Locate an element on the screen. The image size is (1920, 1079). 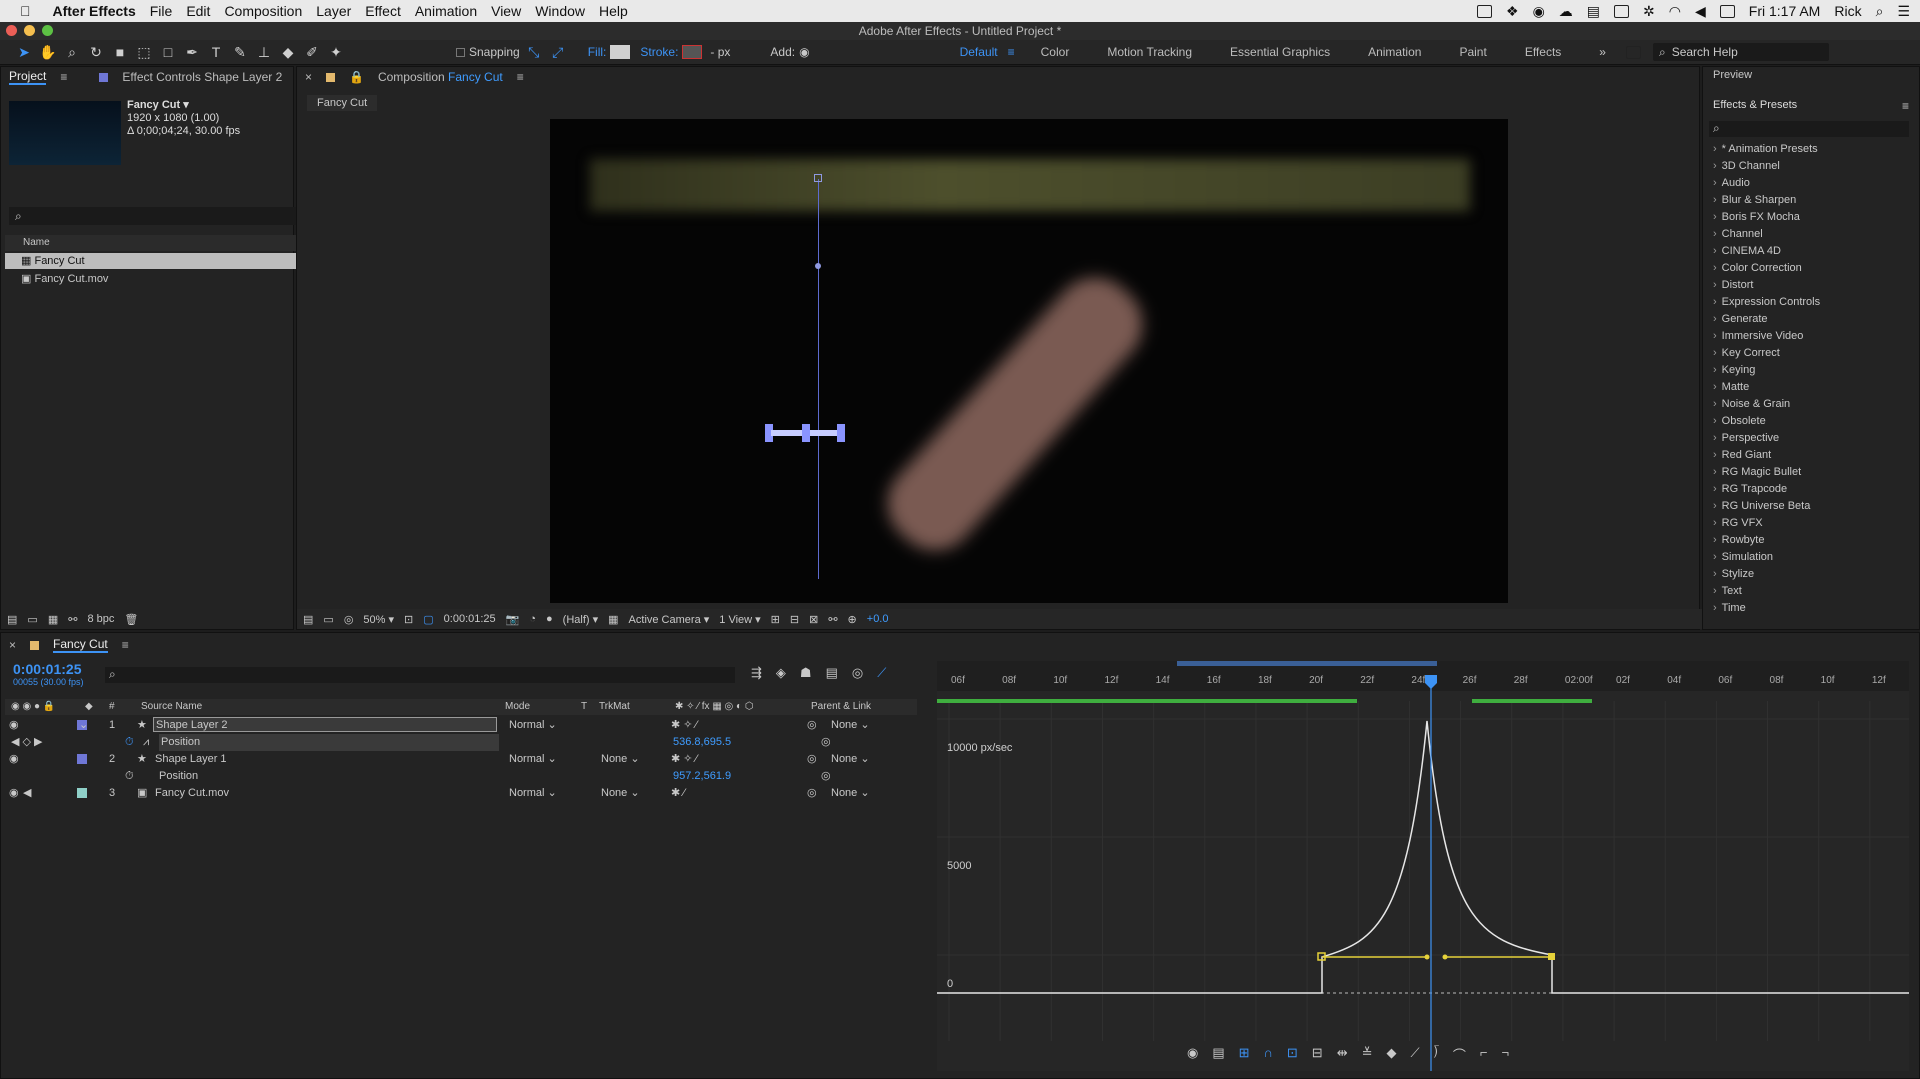
show-snapshot-icon: ◔ is located at coordinates (532, 619).